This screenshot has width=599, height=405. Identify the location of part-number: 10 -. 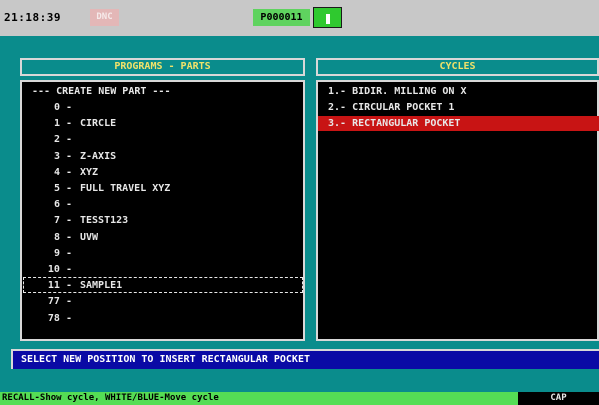
(59, 269).